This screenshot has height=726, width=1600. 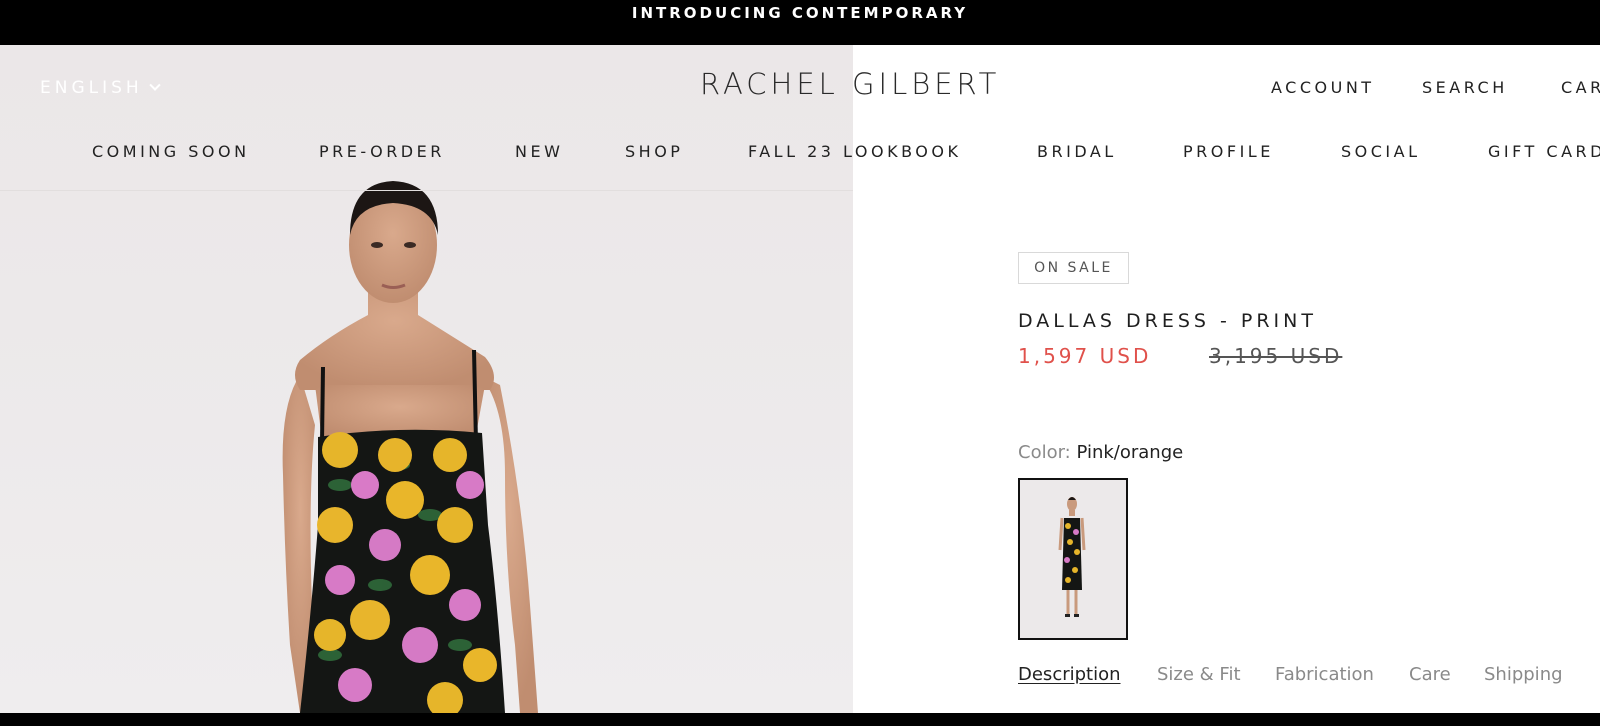 What do you see at coordinates (1544, 151) in the screenshot?
I see `nav-item-gift-card: GIFT CARD` at bounding box center [1544, 151].